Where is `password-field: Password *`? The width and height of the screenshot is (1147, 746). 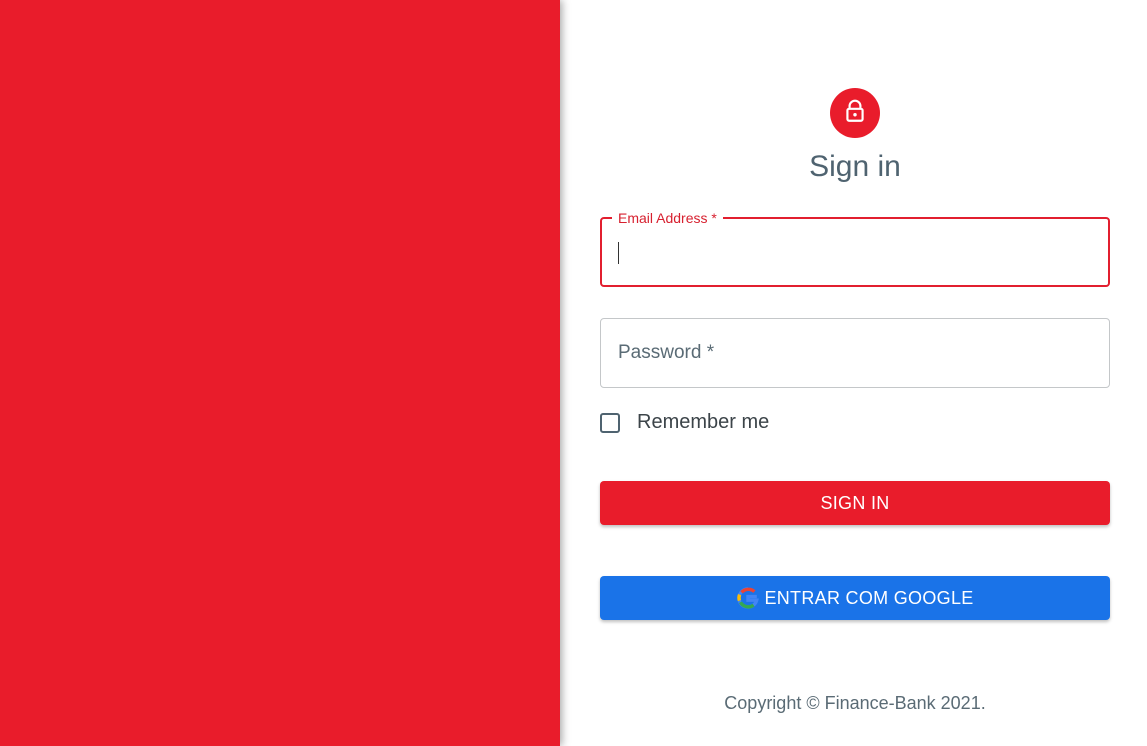
password-field: Password * is located at coordinates (855, 353).